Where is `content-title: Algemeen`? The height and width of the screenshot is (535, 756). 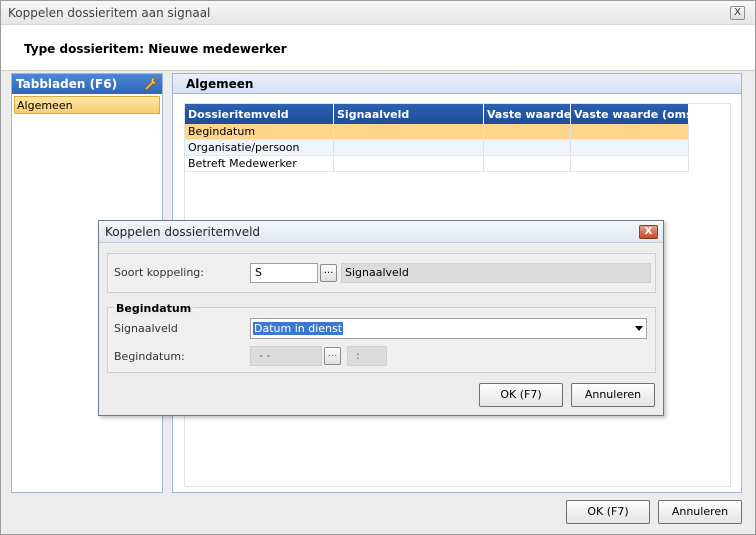
content-title: Algemeen is located at coordinates (220, 84).